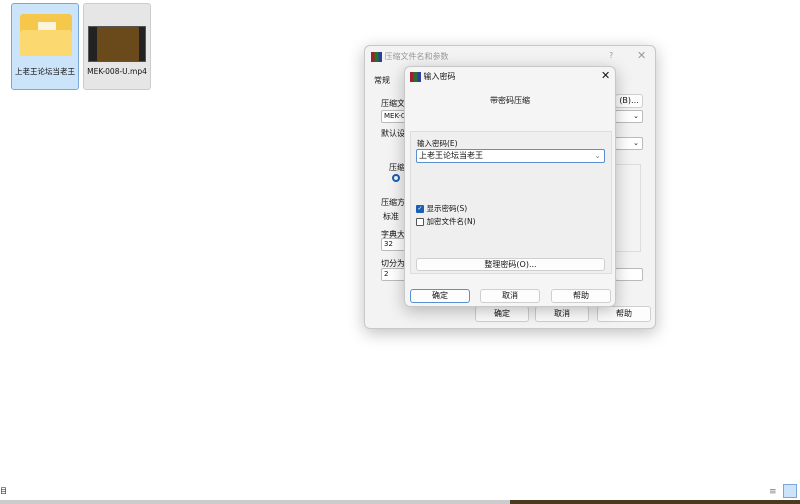 The width and height of the screenshot is (800, 504). I want to click on encrypt-filenames-checkbox: 加密文件名(N), so click(446, 221).